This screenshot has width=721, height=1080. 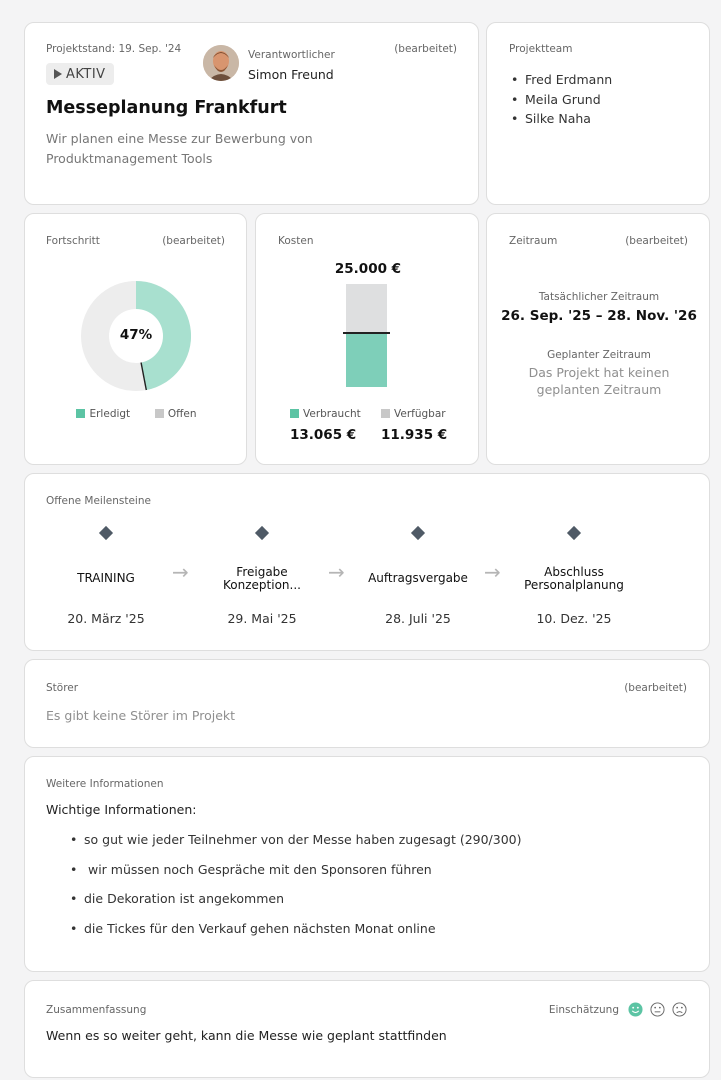 What do you see at coordinates (121, 809) in the screenshot?
I see `info-heading: Wichtige Informationen:` at bounding box center [121, 809].